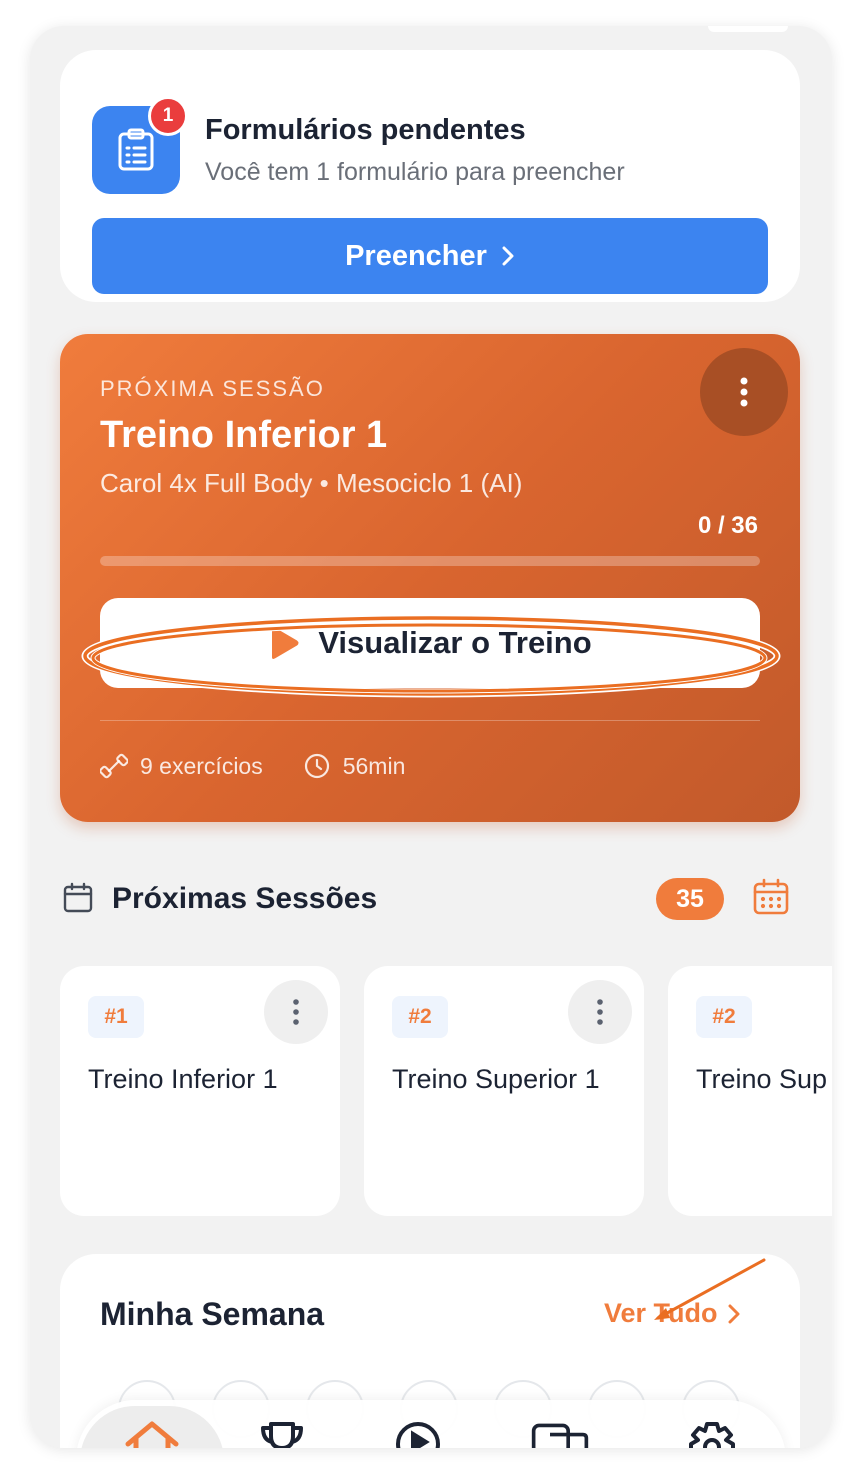 Image resolution: width=860 pixels, height=1484 pixels. I want to click on gear-icon, so click(712, 1434).